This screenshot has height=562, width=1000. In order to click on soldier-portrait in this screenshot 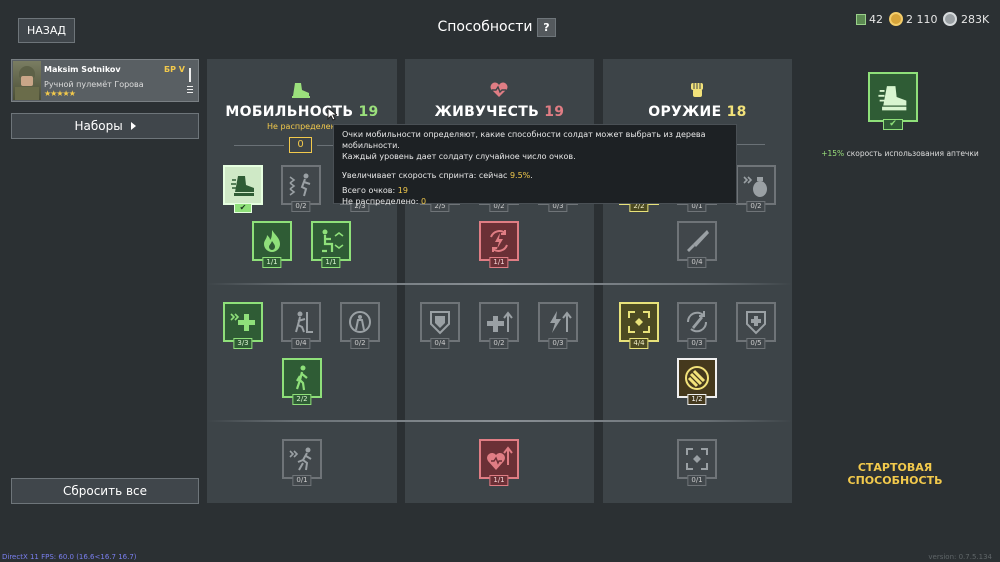, I will do `click(27, 80)`.